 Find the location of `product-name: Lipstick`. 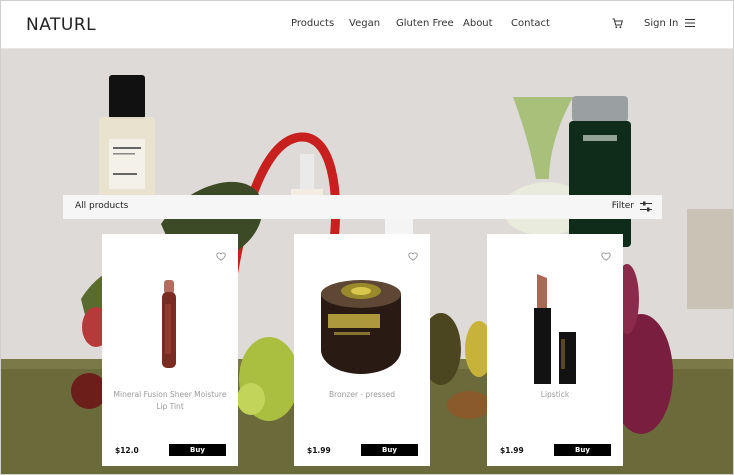

product-name: Lipstick is located at coordinates (555, 395).